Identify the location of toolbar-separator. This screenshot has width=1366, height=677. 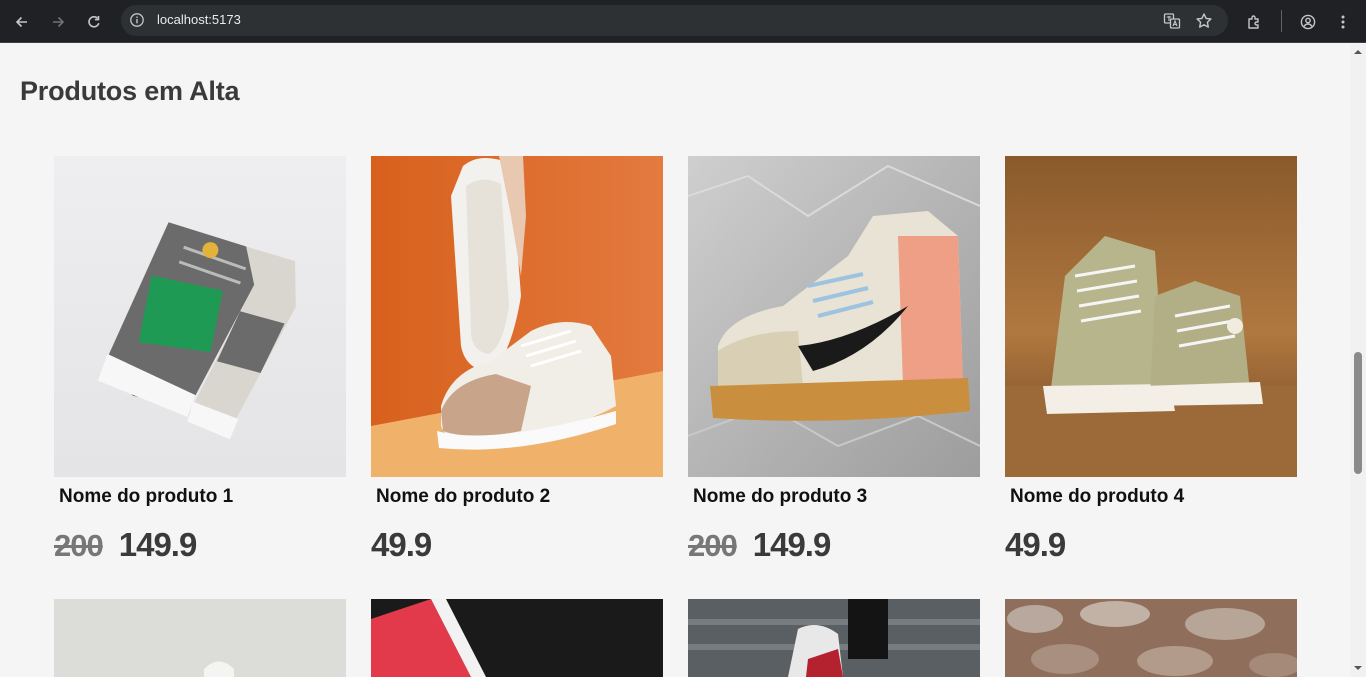
(1281, 21).